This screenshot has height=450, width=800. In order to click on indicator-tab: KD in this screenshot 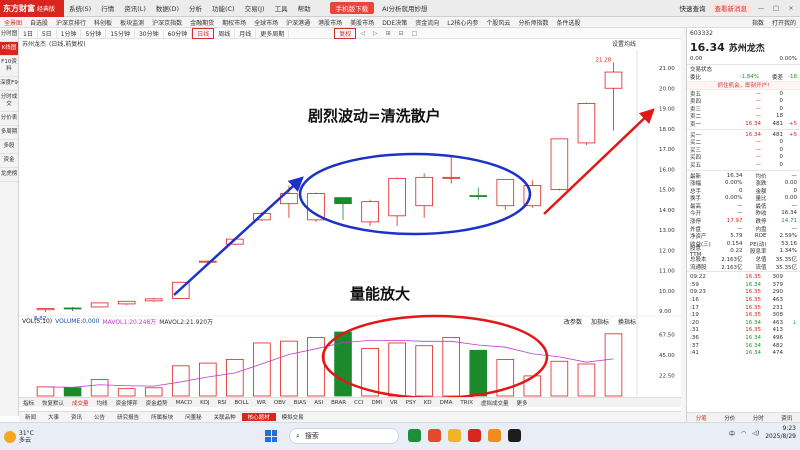, I will do `click(428, 403)`.